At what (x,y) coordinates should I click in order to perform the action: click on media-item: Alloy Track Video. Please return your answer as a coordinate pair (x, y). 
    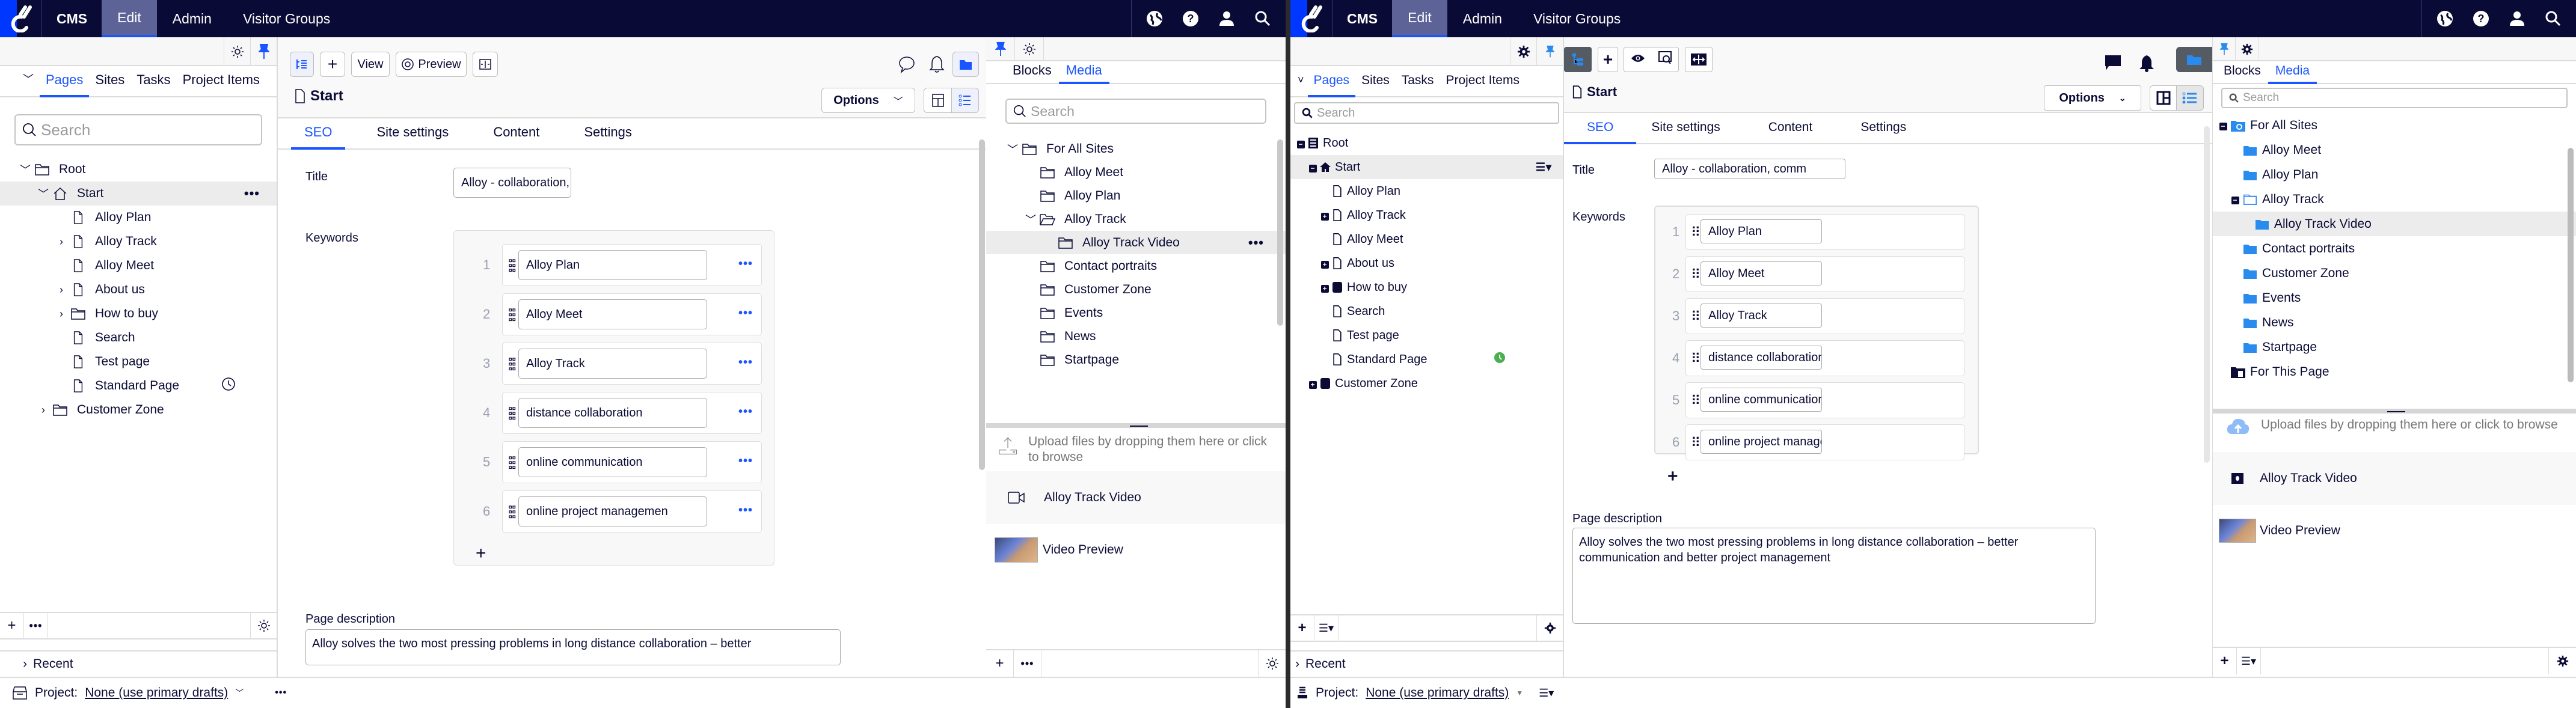
    Looking at the image, I should click on (1136, 497).